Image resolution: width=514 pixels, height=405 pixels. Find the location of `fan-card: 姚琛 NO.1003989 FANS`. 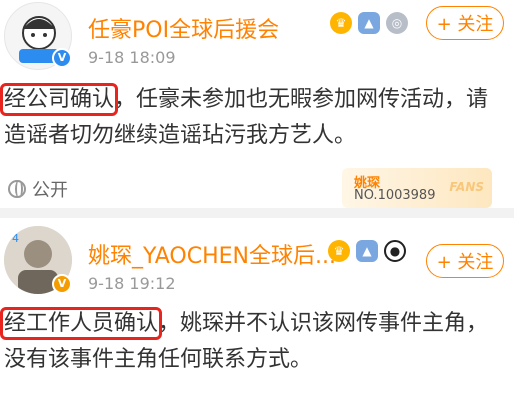

fan-card: 姚琛 NO.1003989 FANS is located at coordinates (417, 188).